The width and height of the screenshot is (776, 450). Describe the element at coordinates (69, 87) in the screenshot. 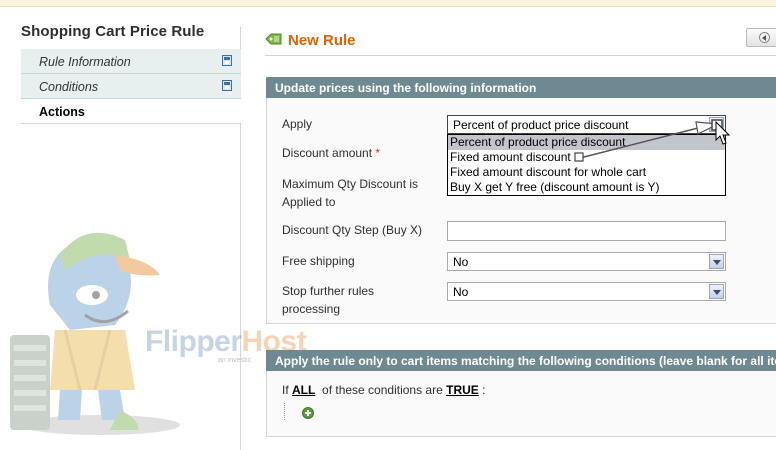

I see `tab-label: Conditions` at that location.